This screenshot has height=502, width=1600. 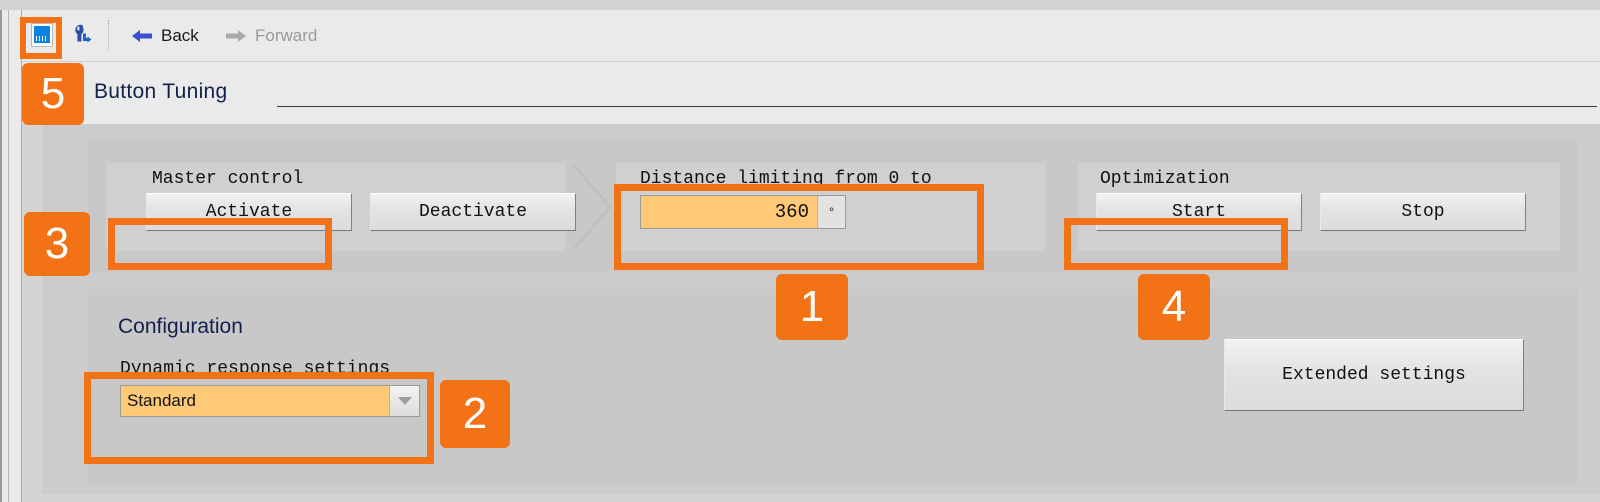 I want to click on annotation-badge-2: 2, so click(x=475, y=414).